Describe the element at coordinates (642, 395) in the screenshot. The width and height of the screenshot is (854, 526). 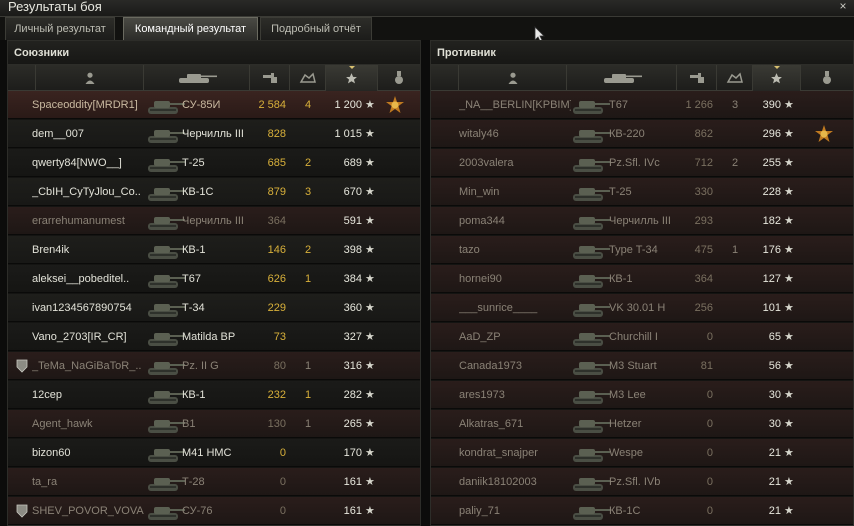
I see `player-row: ares1973 M3 Lee 0 30 ★` at that location.